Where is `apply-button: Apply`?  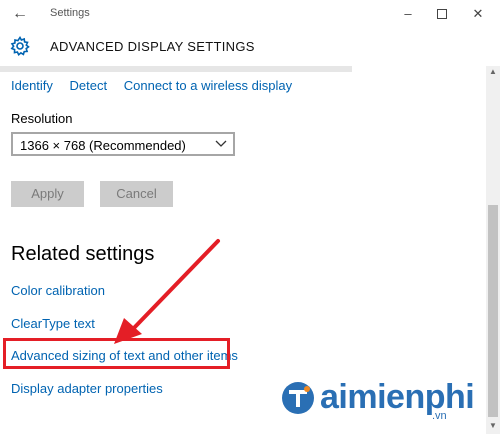 apply-button: Apply is located at coordinates (47, 194).